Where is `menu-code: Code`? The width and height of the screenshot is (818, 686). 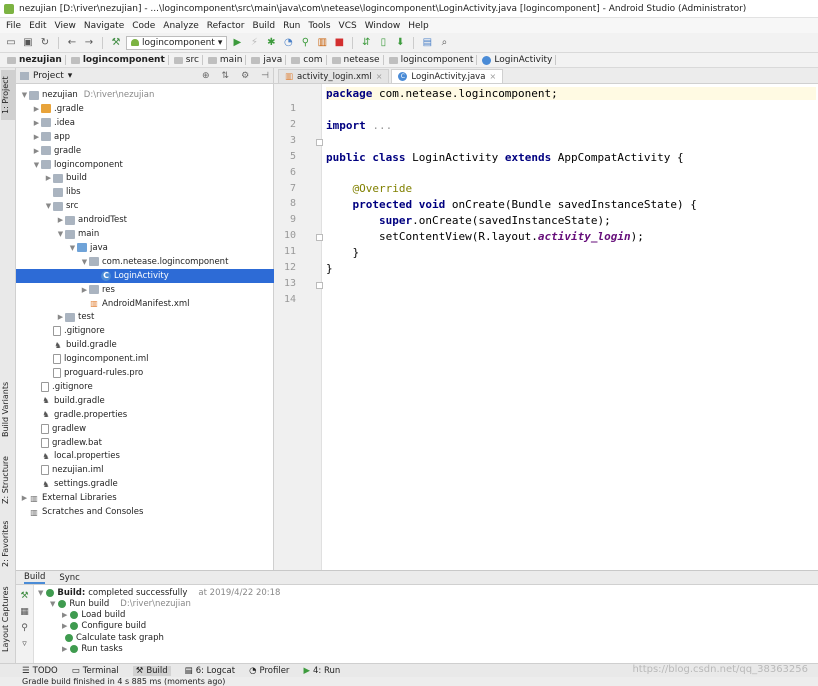
menu-code: Code is located at coordinates (143, 26).